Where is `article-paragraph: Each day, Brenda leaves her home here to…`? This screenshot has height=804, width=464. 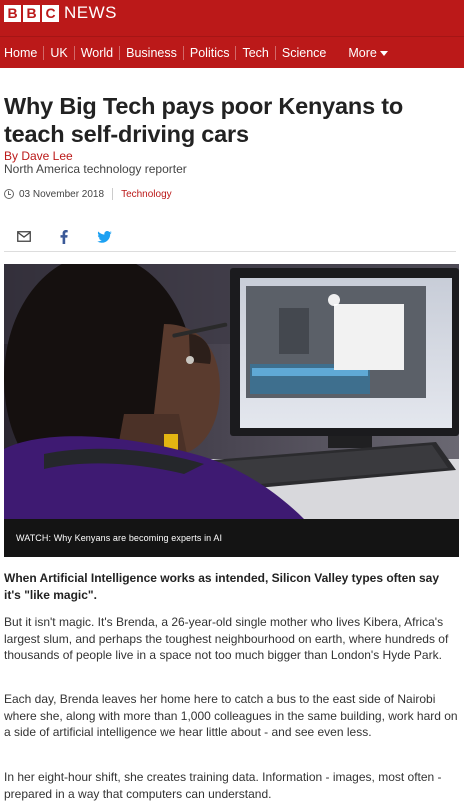
article-paragraph: Each day, Brenda leaves her home here to… is located at coordinates (231, 715).